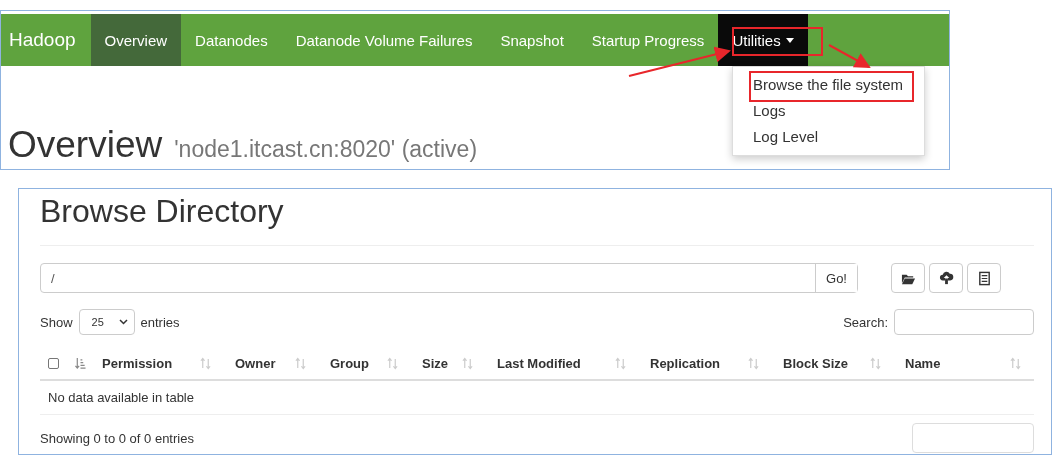 The image size is (1063, 459). I want to click on search-label: Search:, so click(865, 322).